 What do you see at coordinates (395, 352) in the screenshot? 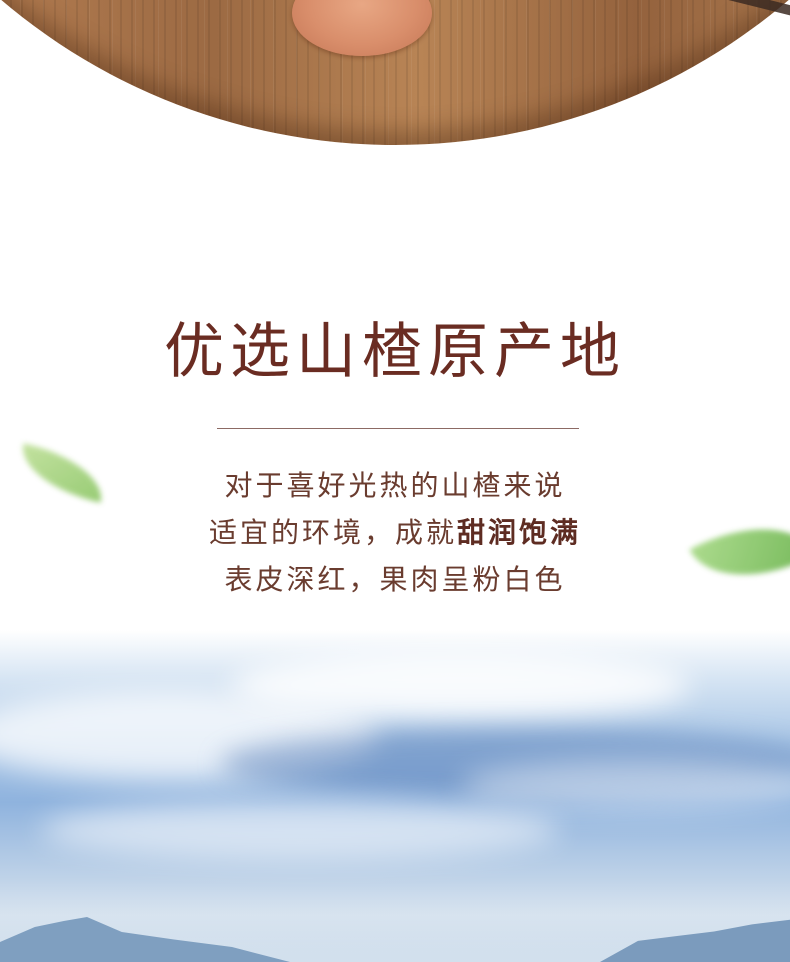
I see `section-title: 优选山楂原产地` at bounding box center [395, 352].